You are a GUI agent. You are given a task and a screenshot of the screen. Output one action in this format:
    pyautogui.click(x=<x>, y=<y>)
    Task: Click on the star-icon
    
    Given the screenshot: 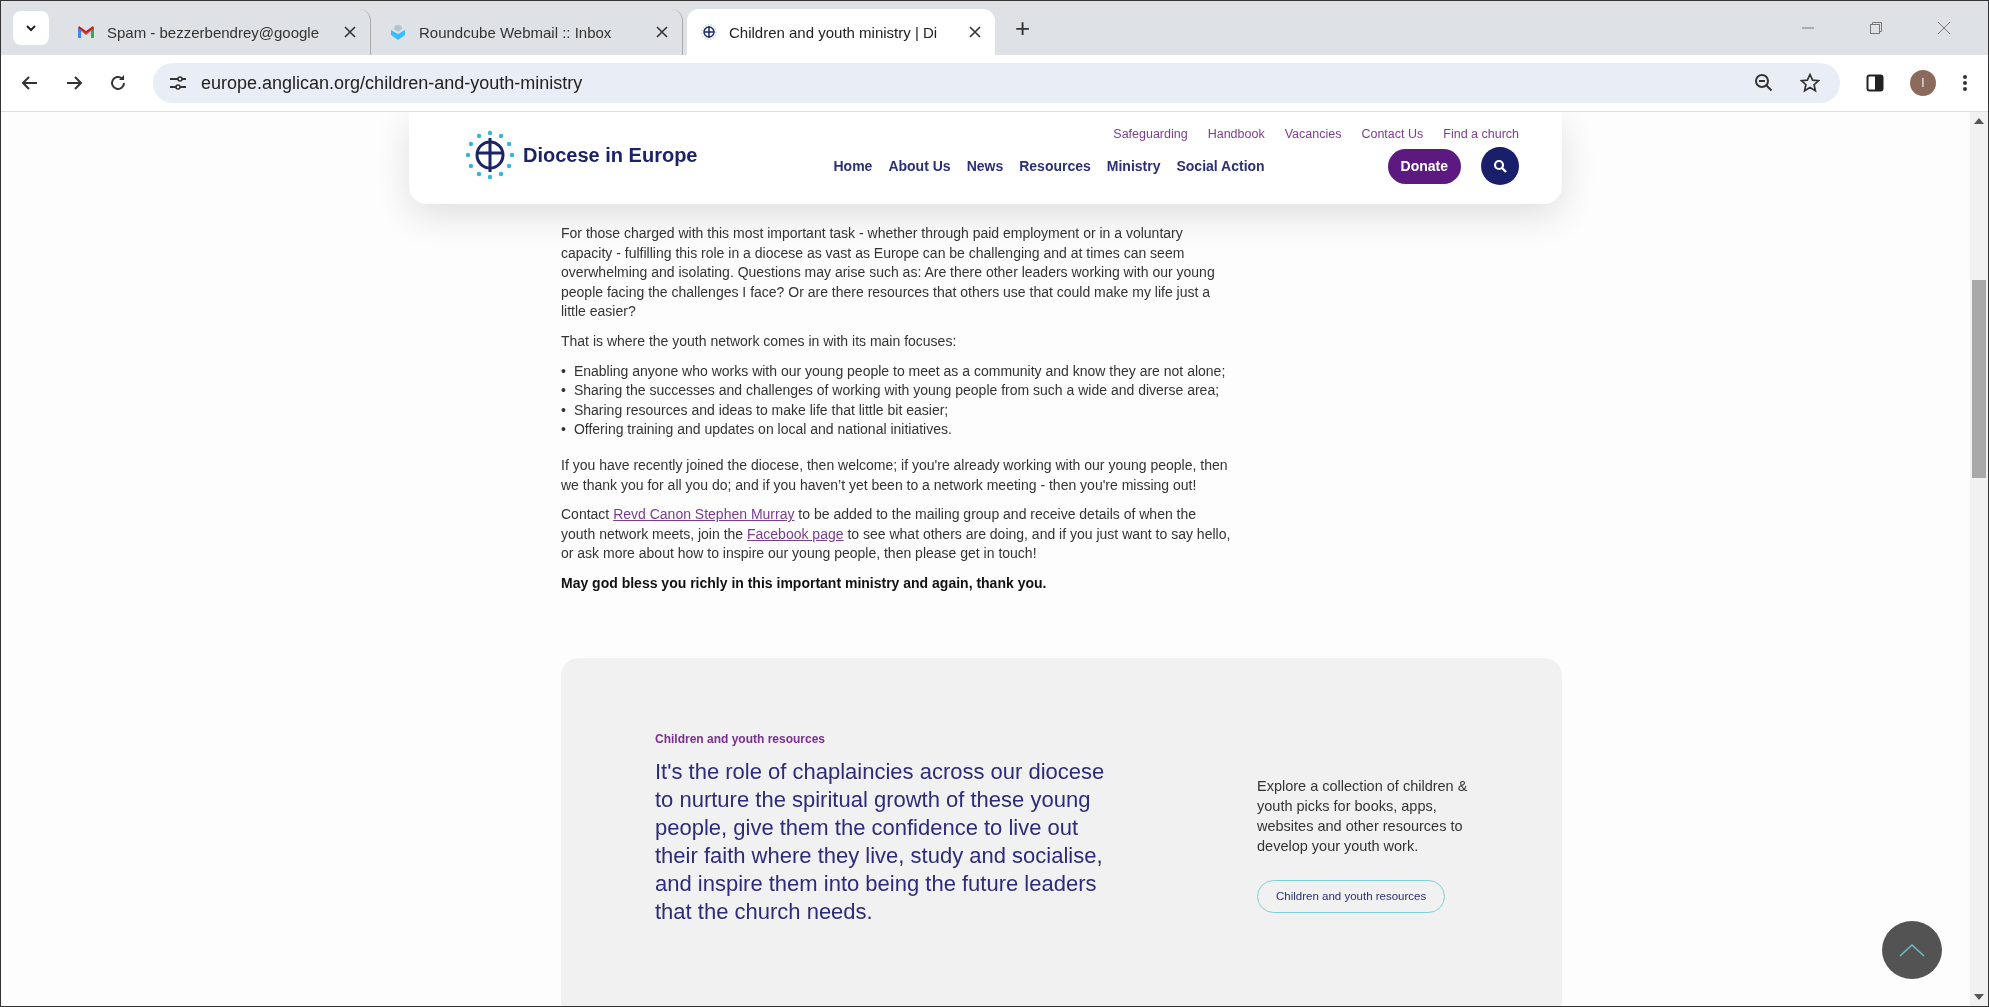 What is the action you would take?
    pyautogui.click(x=1810, y=83)
    